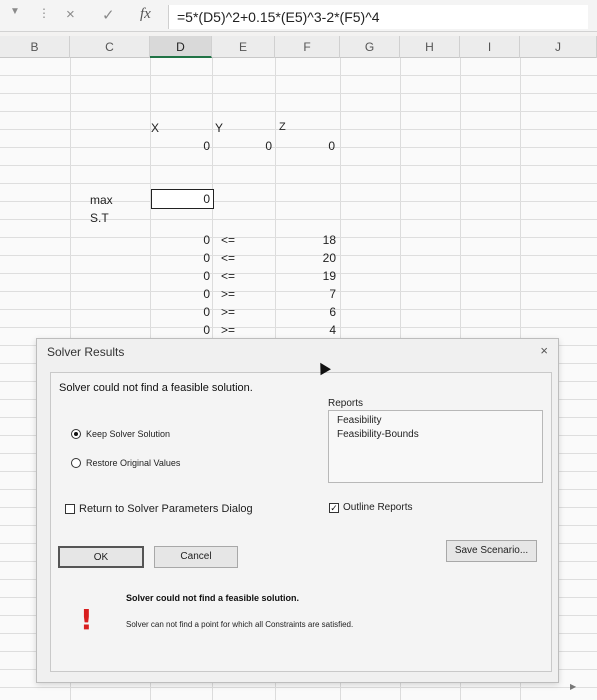  I want to click on column-headers: B C D E F G H I J, so click(298, 47).